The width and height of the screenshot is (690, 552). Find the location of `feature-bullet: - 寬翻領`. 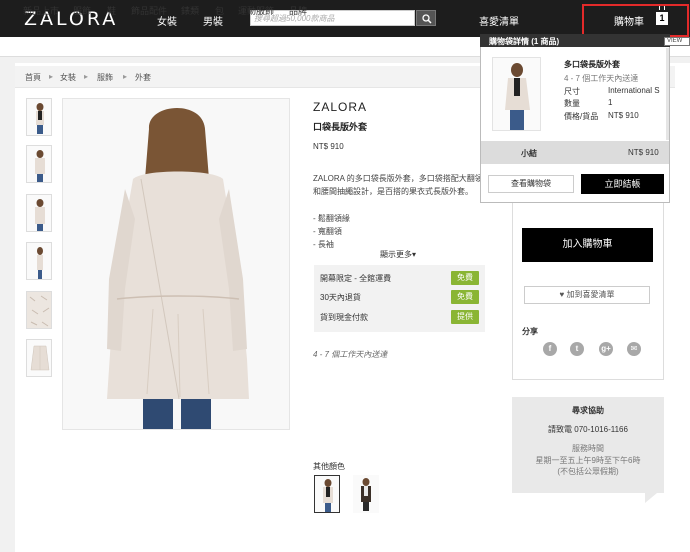

feature-bullet: - 寬翻領 is located at coordinates (327, 231).